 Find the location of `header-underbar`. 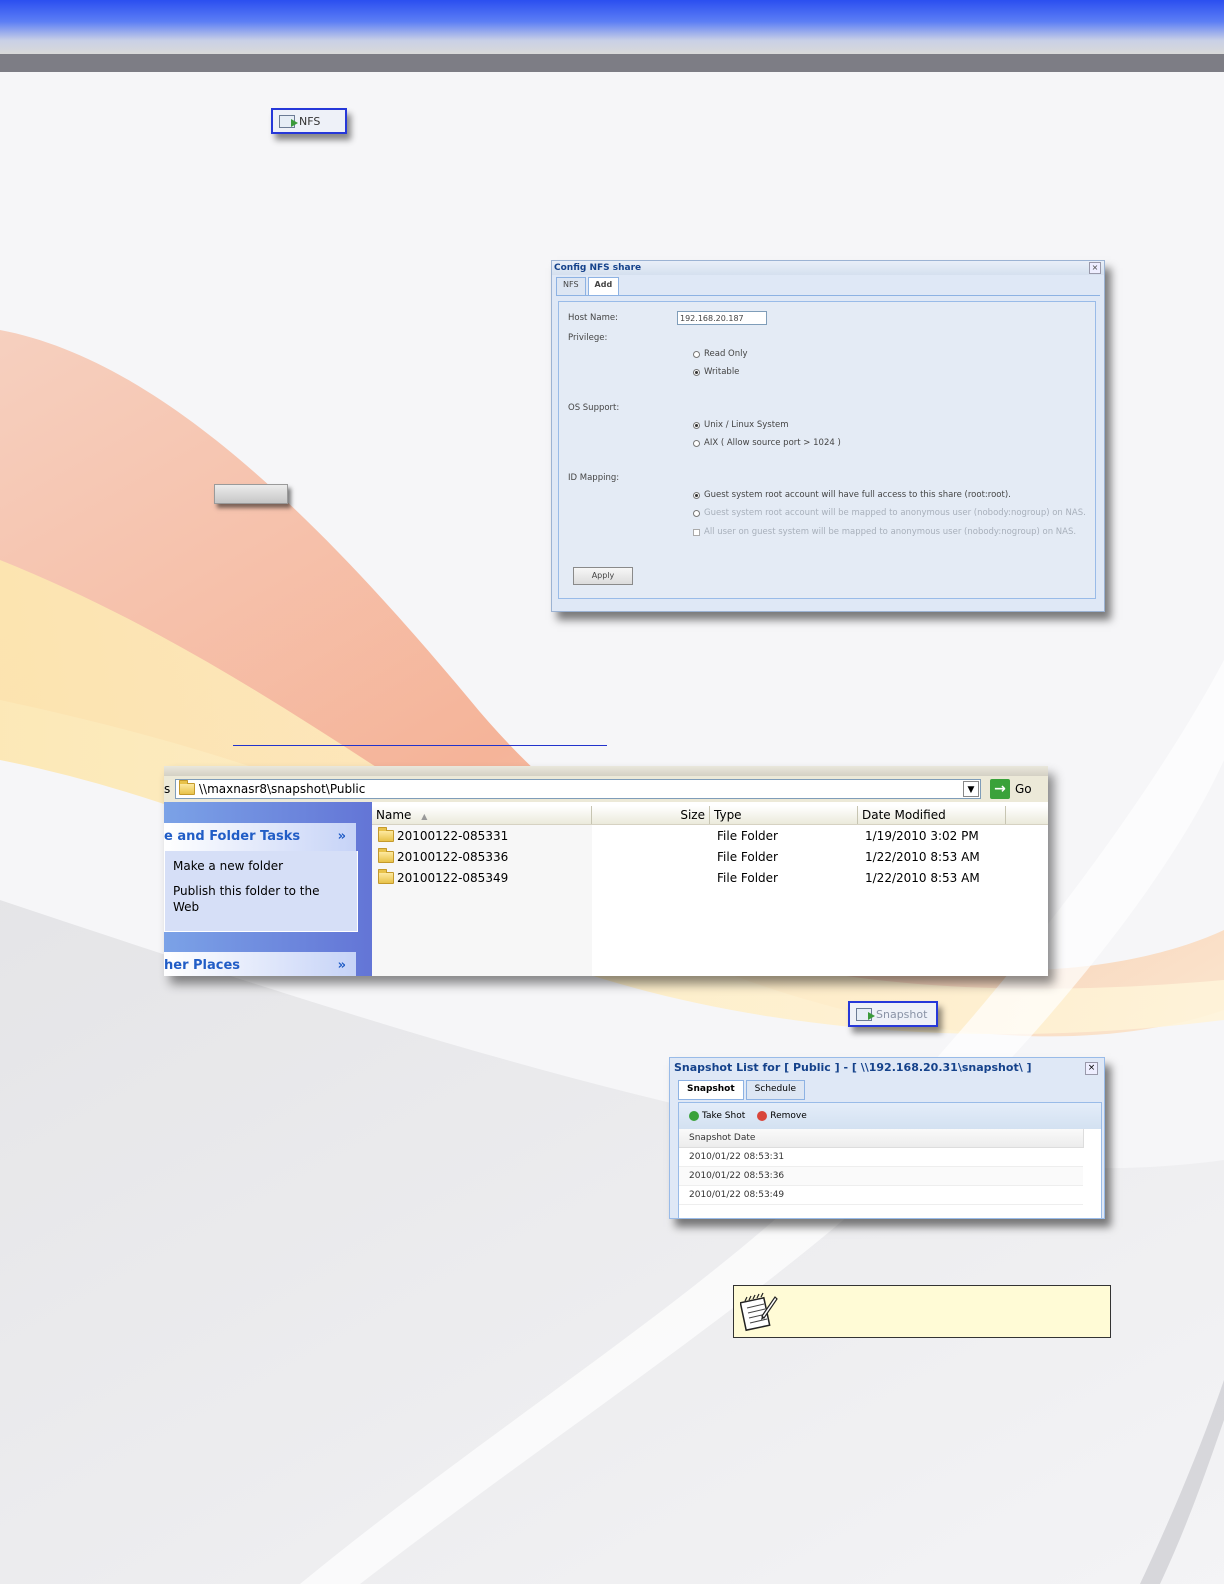

header-underbar is located at coordinates (612, 63).